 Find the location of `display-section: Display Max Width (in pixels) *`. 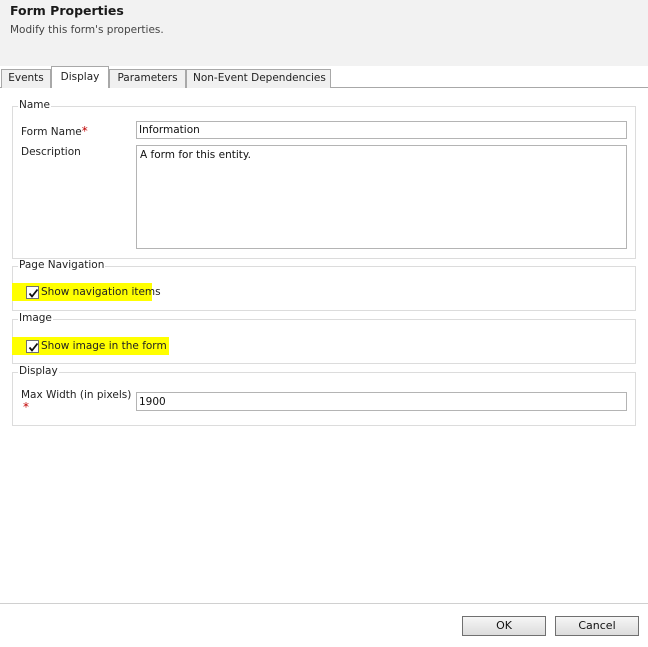

display-section: Display Max Width (in pixels) * is located at coordinates (324, 395).